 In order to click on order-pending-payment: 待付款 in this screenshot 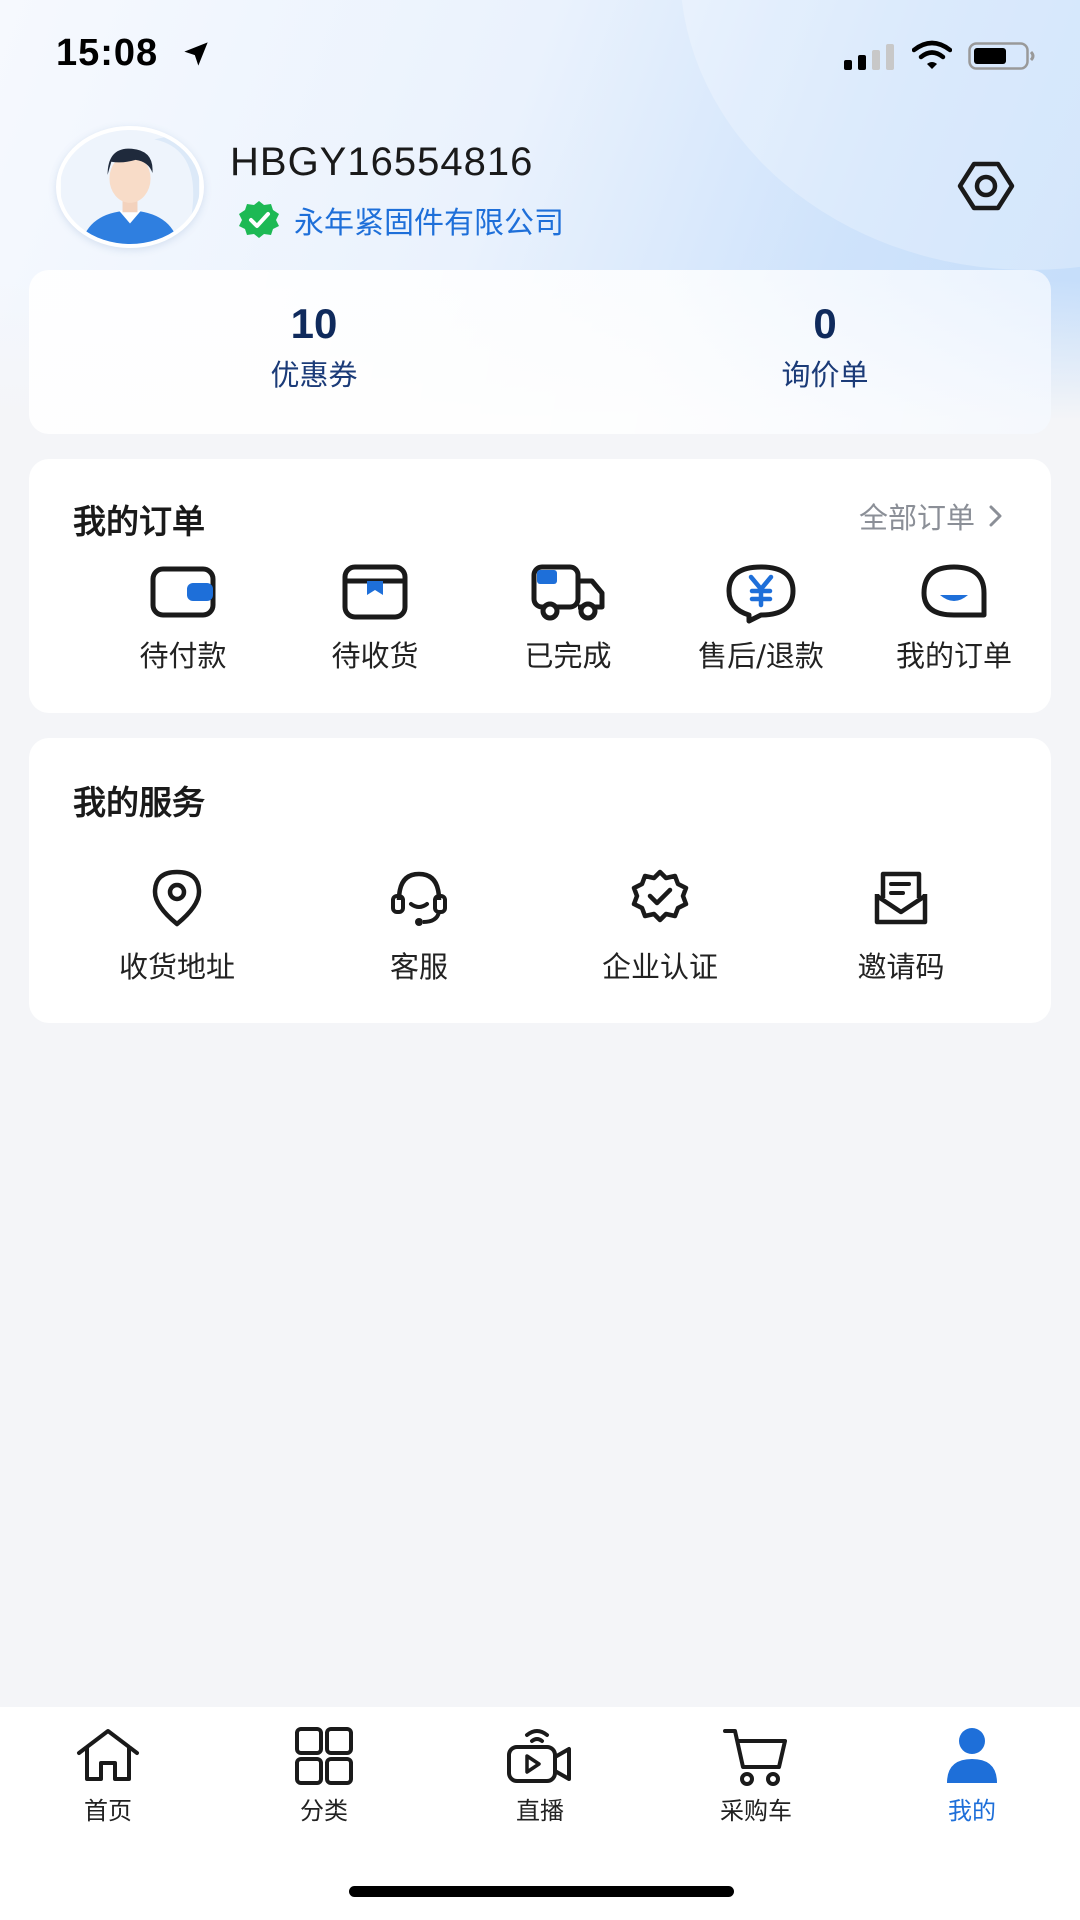, I will do `click(183, 617)`.